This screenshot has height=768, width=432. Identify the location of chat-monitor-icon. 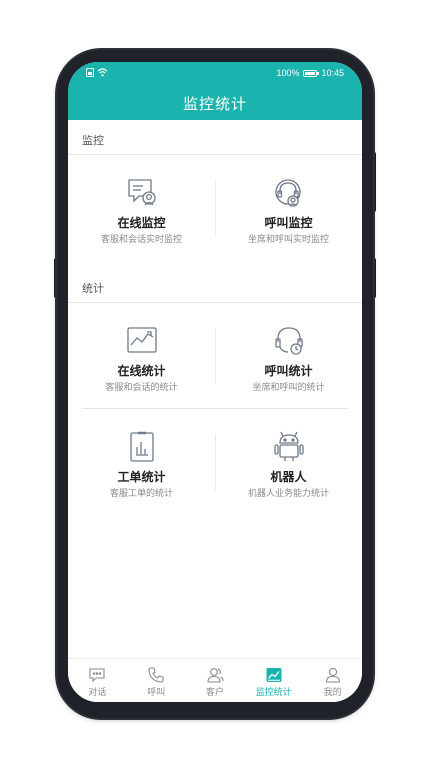
(142, 193).